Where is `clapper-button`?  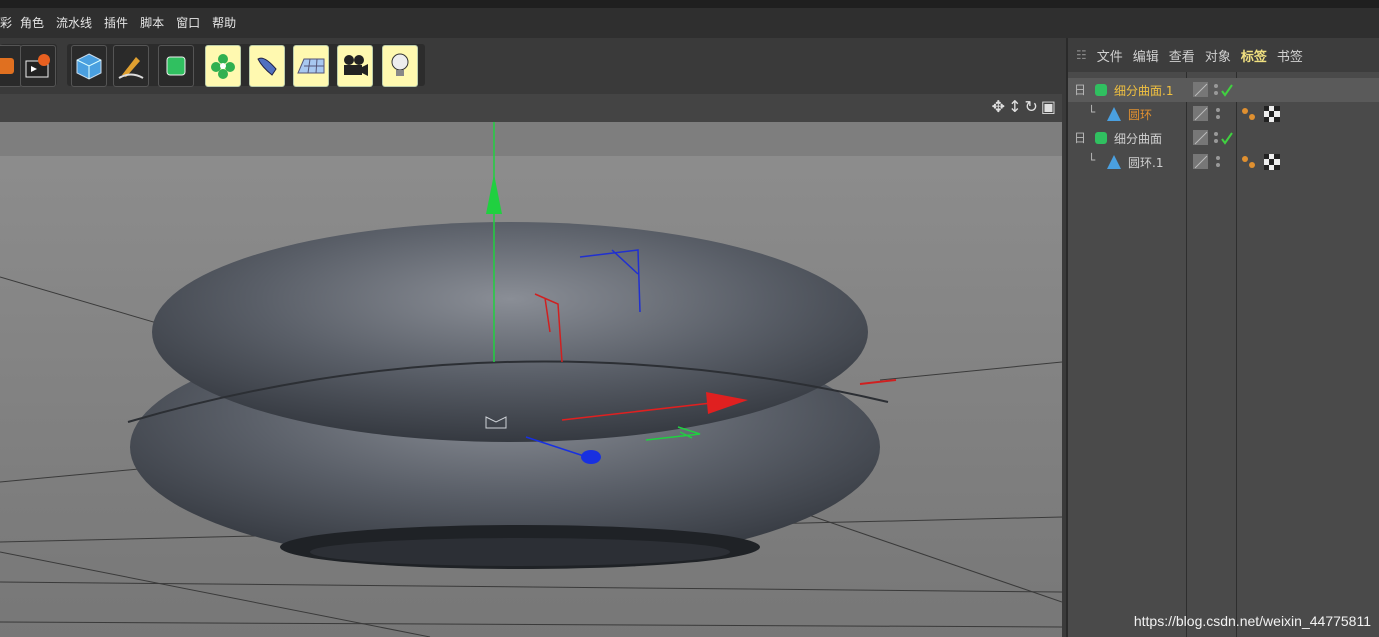 clapper-button is located at coordinates (38, 66).